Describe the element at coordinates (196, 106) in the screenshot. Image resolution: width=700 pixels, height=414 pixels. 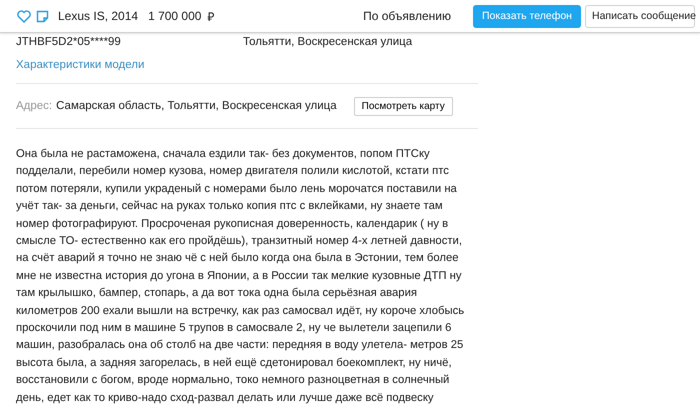
I see `address-value: Самарская область, Тольятти, Воскресенская улица` at that location.